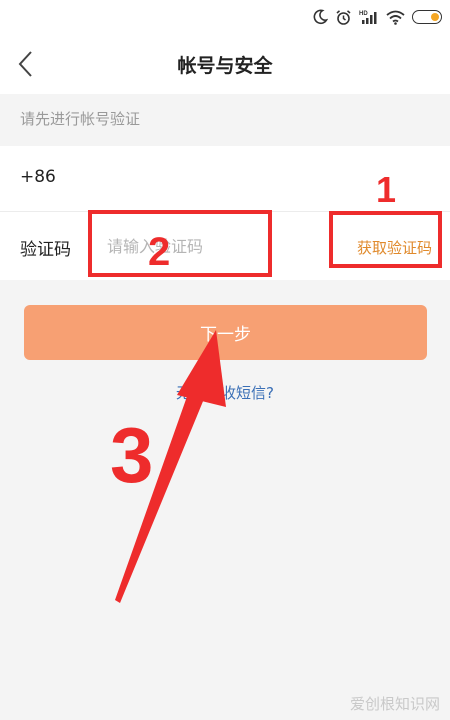 The width and height of the screenshot is (450, 720). Describe the element at coordinates (170, 466) in the screenshot. I see `annotation-arrow-icon` at that location.